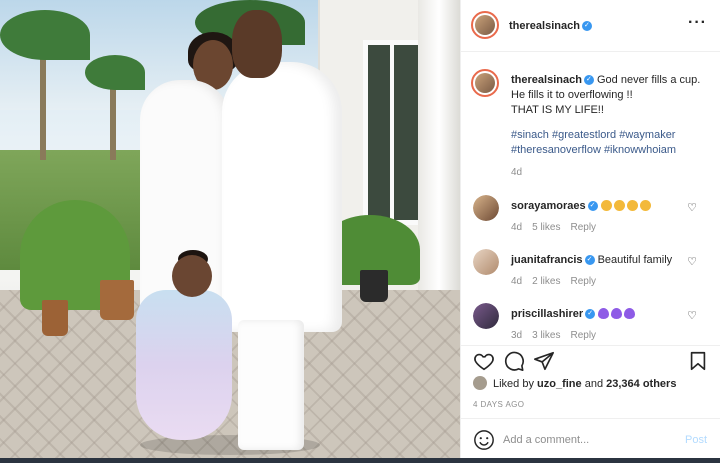  I want to click on author-username-row: therealsinach ✓, so click(550, 26).